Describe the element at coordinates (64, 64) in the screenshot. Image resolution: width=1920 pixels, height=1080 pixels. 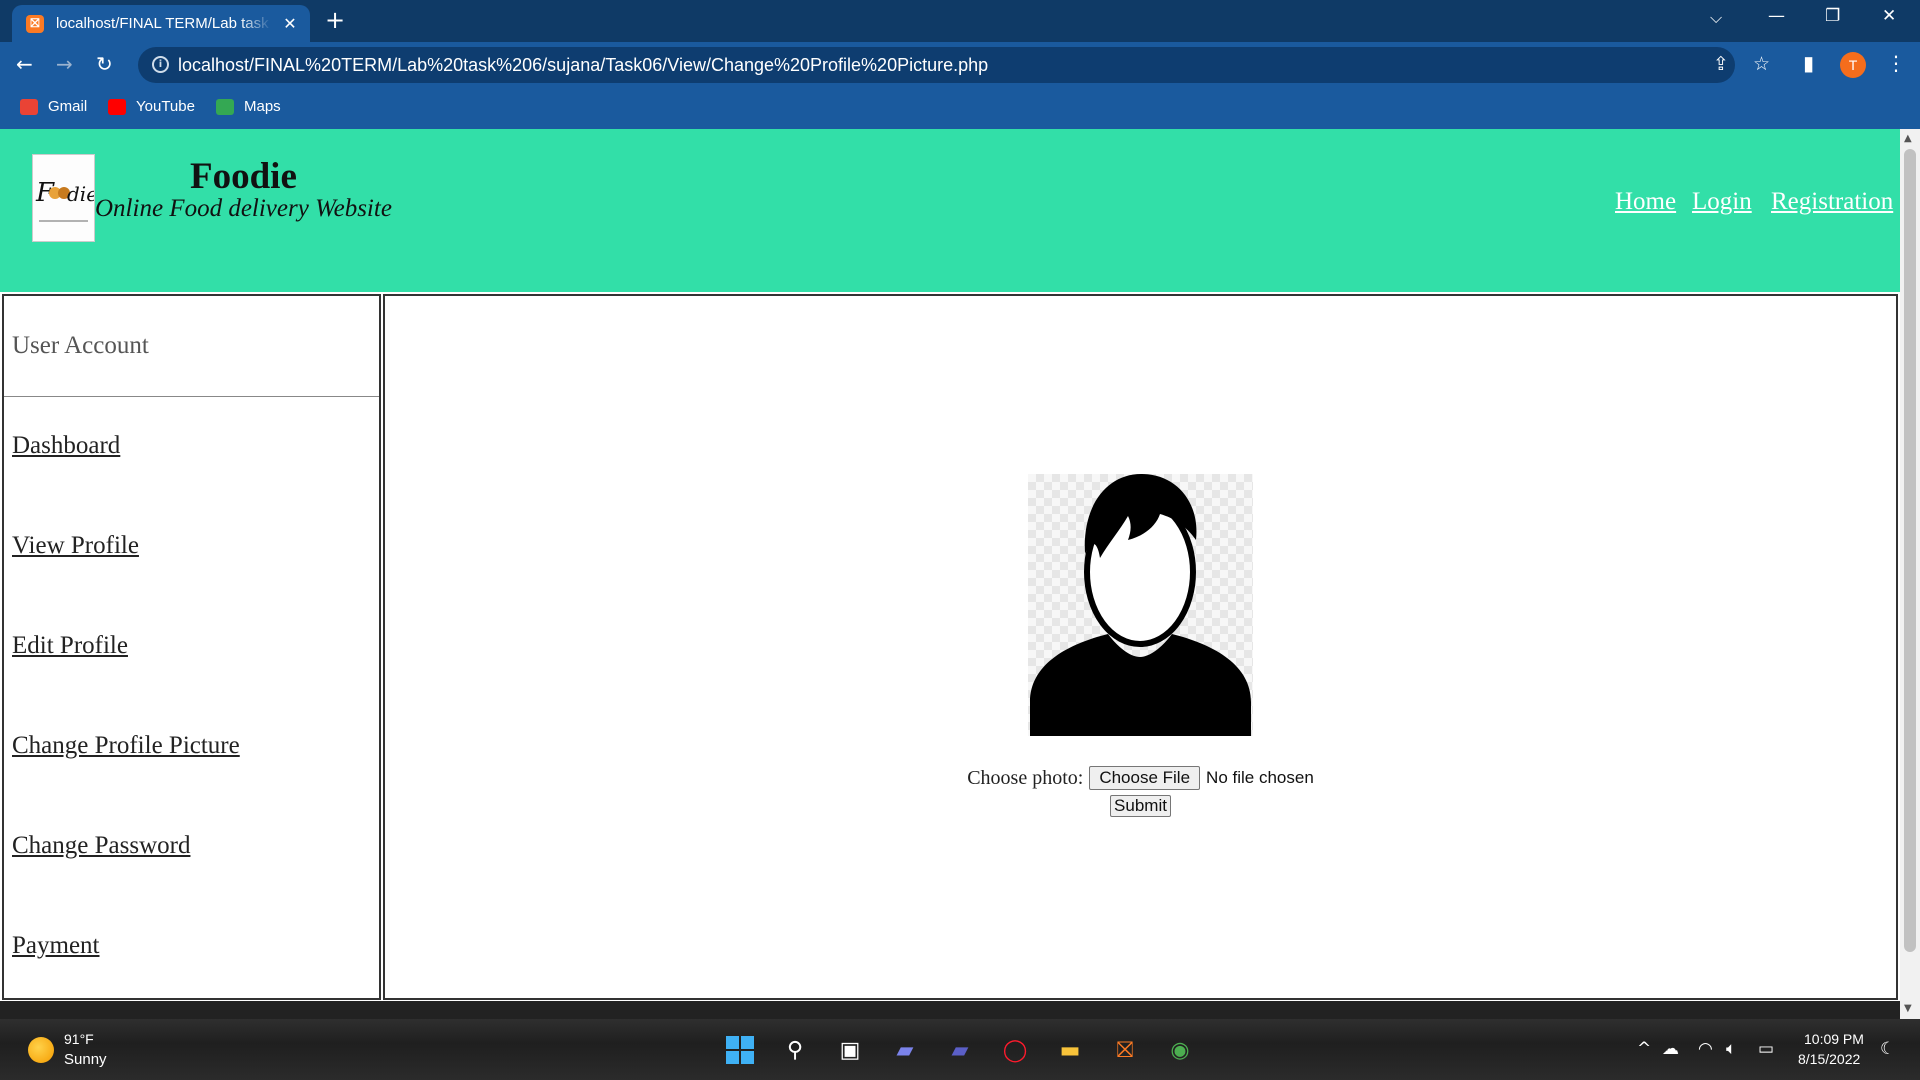
I see `forward-arrow-icon: →` at that location.